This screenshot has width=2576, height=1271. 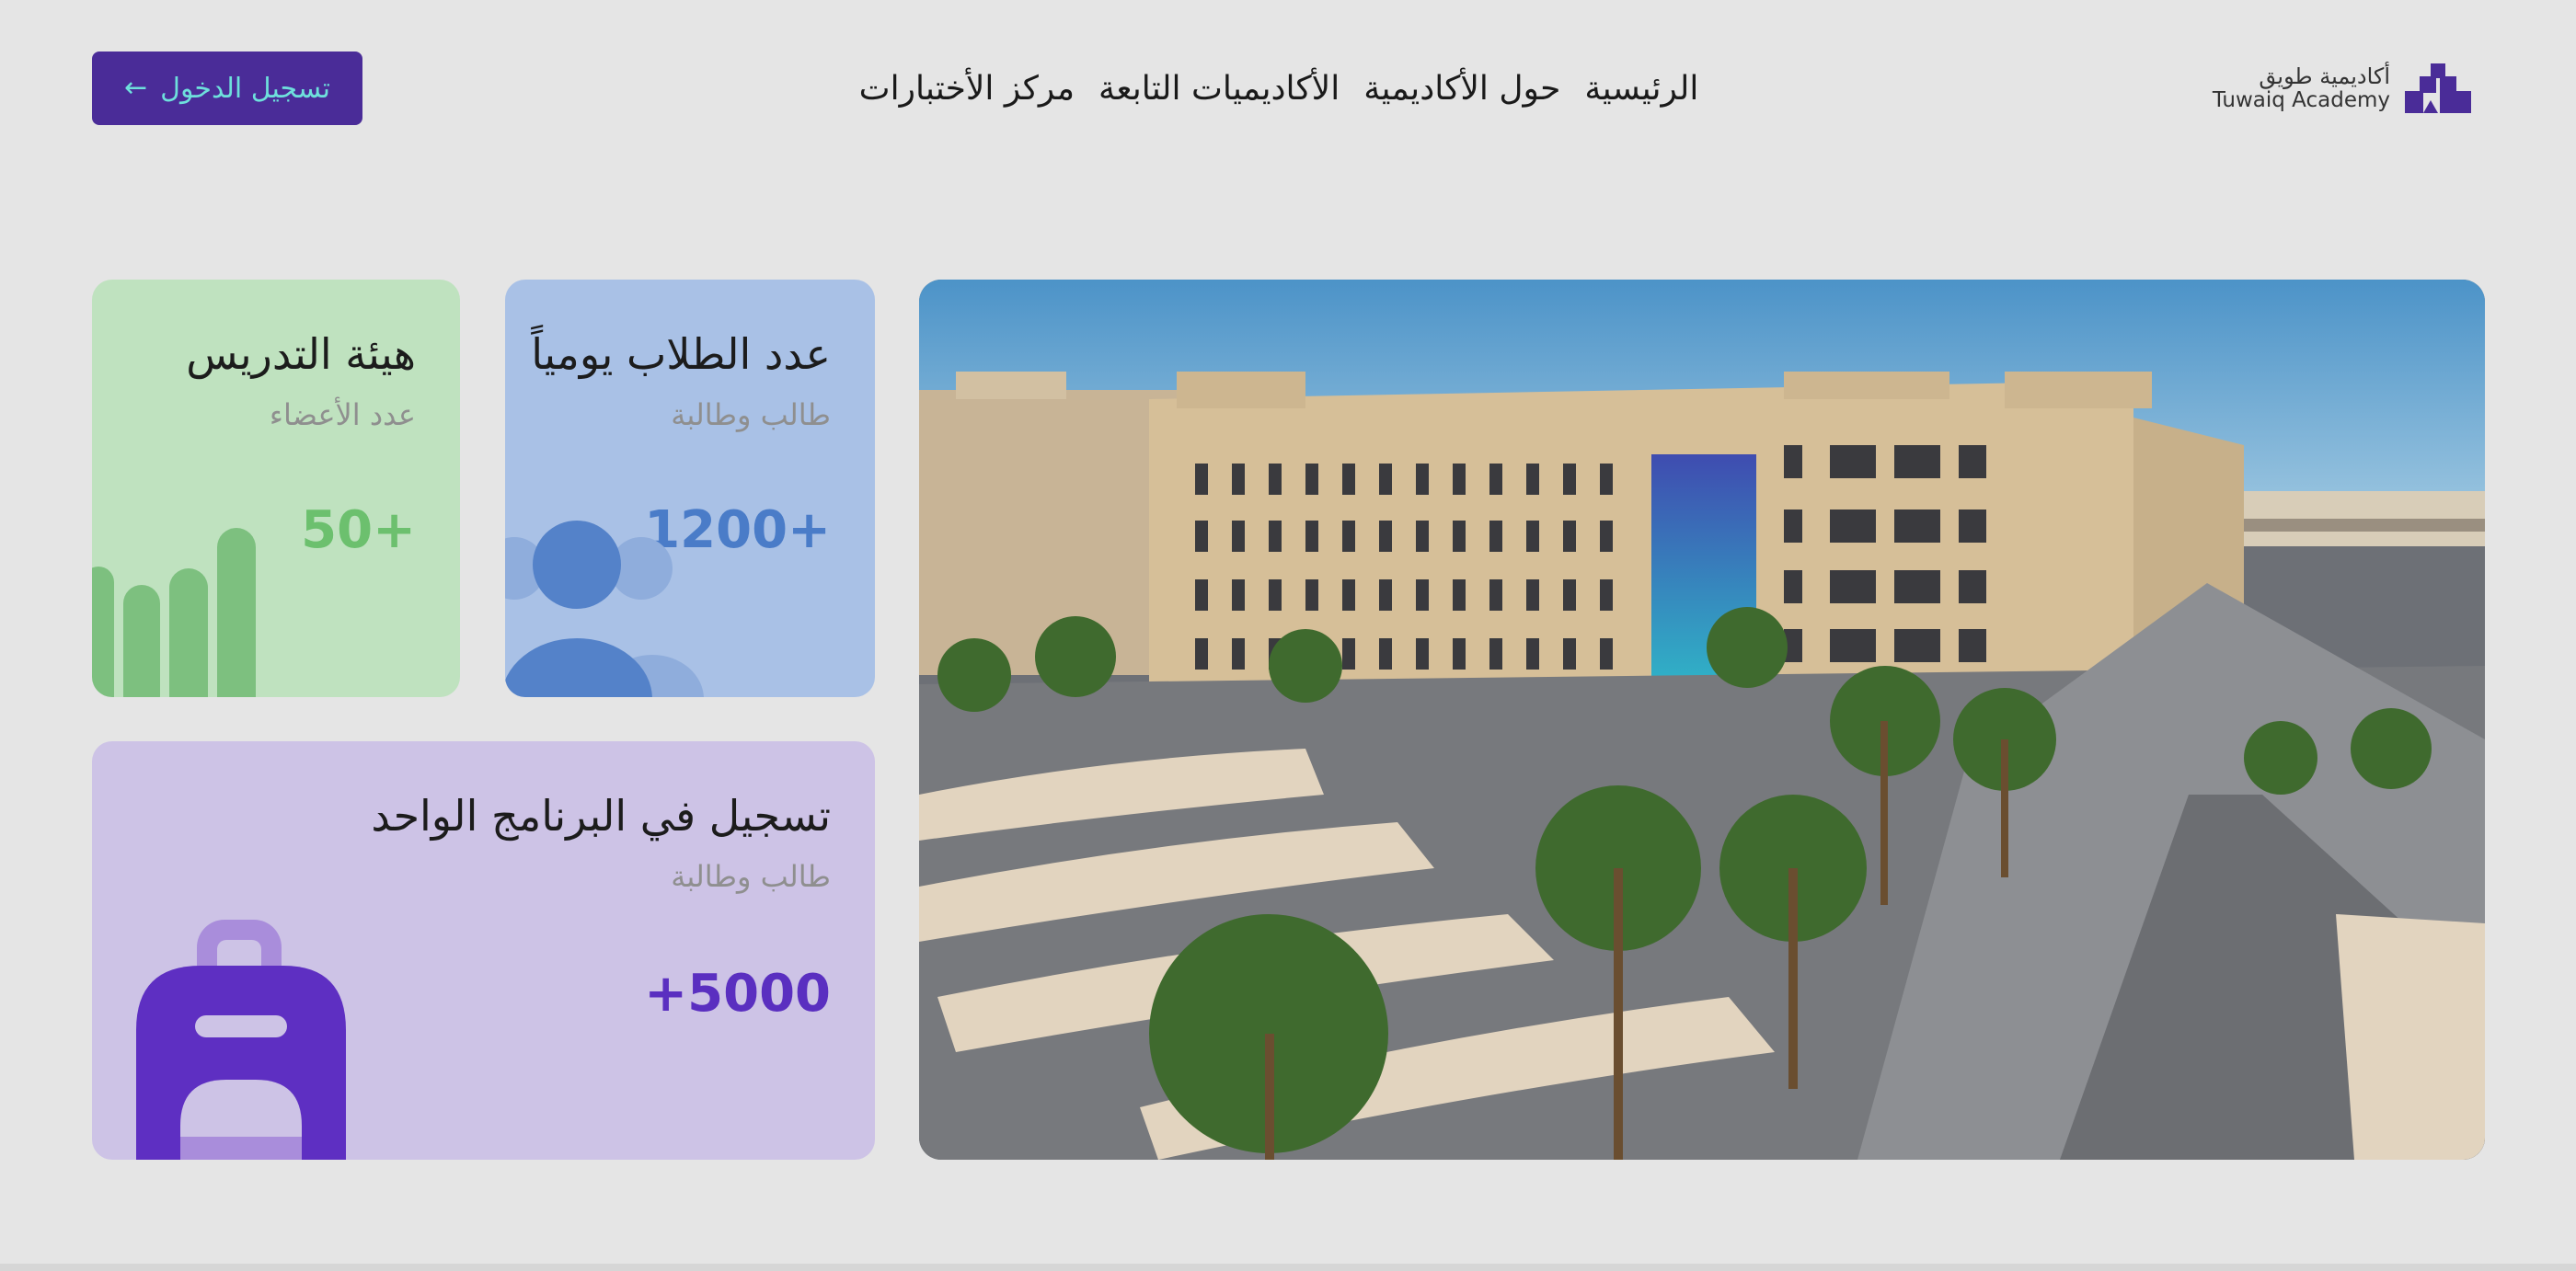 I want to click on enrollment-title: تسجيل في البرنامج الواحد, so click(x=601, y=816).